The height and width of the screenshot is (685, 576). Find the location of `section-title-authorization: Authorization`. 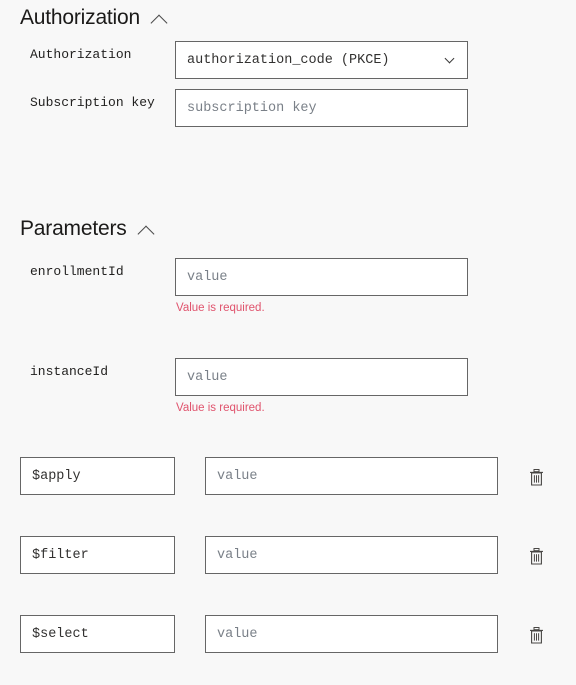

section-title-authorization: Authorization is located at coordinates (80, 17).